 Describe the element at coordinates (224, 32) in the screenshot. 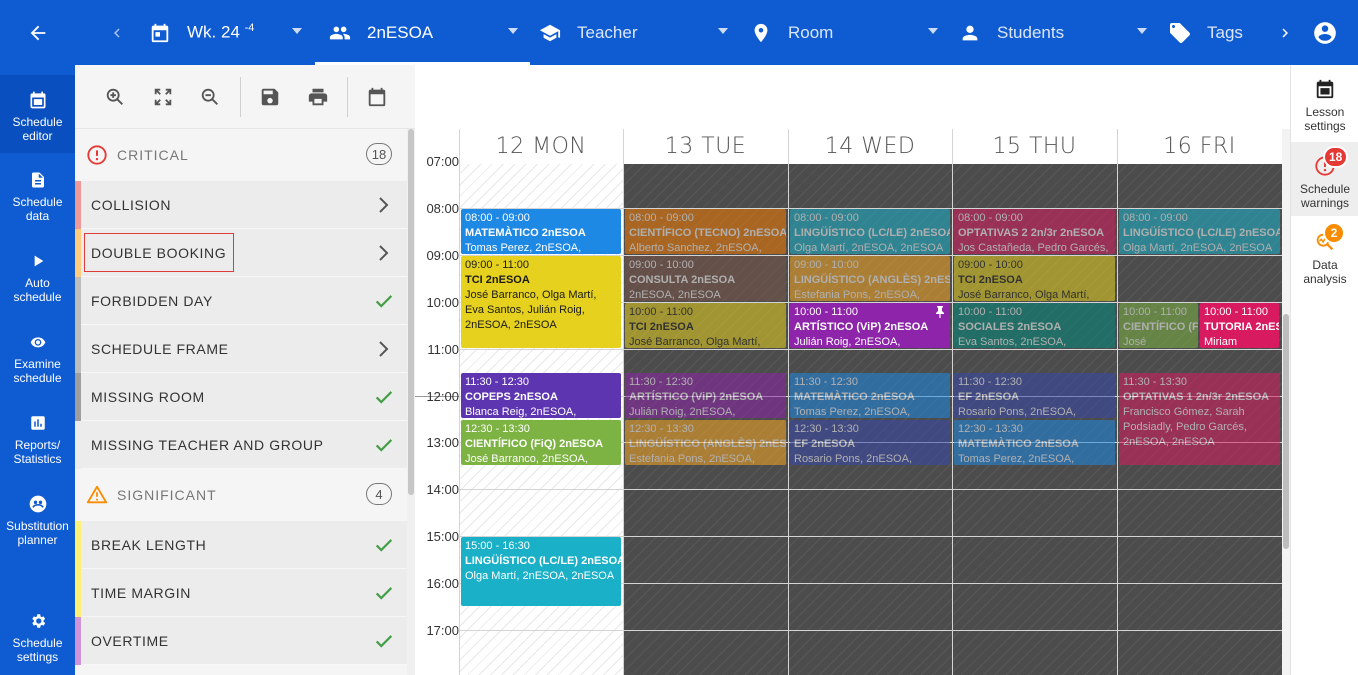

I see `week-selector: Wk. 24 -4` at that location.